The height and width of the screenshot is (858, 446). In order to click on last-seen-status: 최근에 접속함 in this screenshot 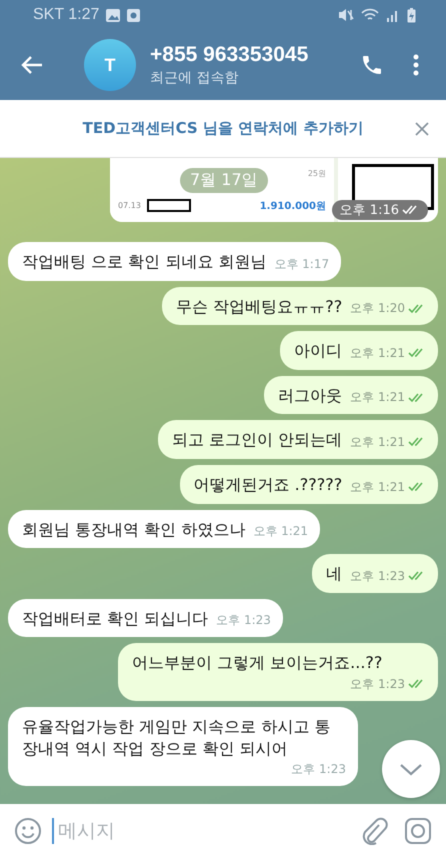, I will do `click(194, 78)`.